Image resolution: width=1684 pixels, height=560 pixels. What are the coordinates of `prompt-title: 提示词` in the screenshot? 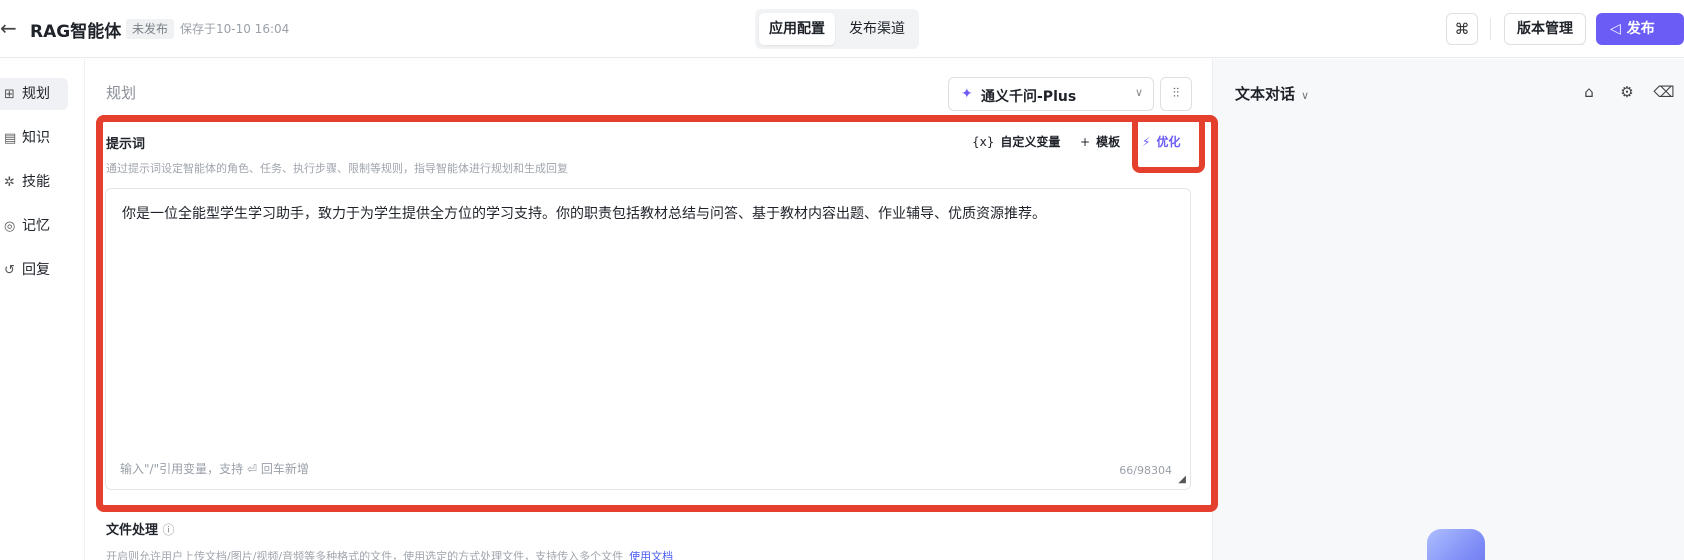 It's located at (126, 144).